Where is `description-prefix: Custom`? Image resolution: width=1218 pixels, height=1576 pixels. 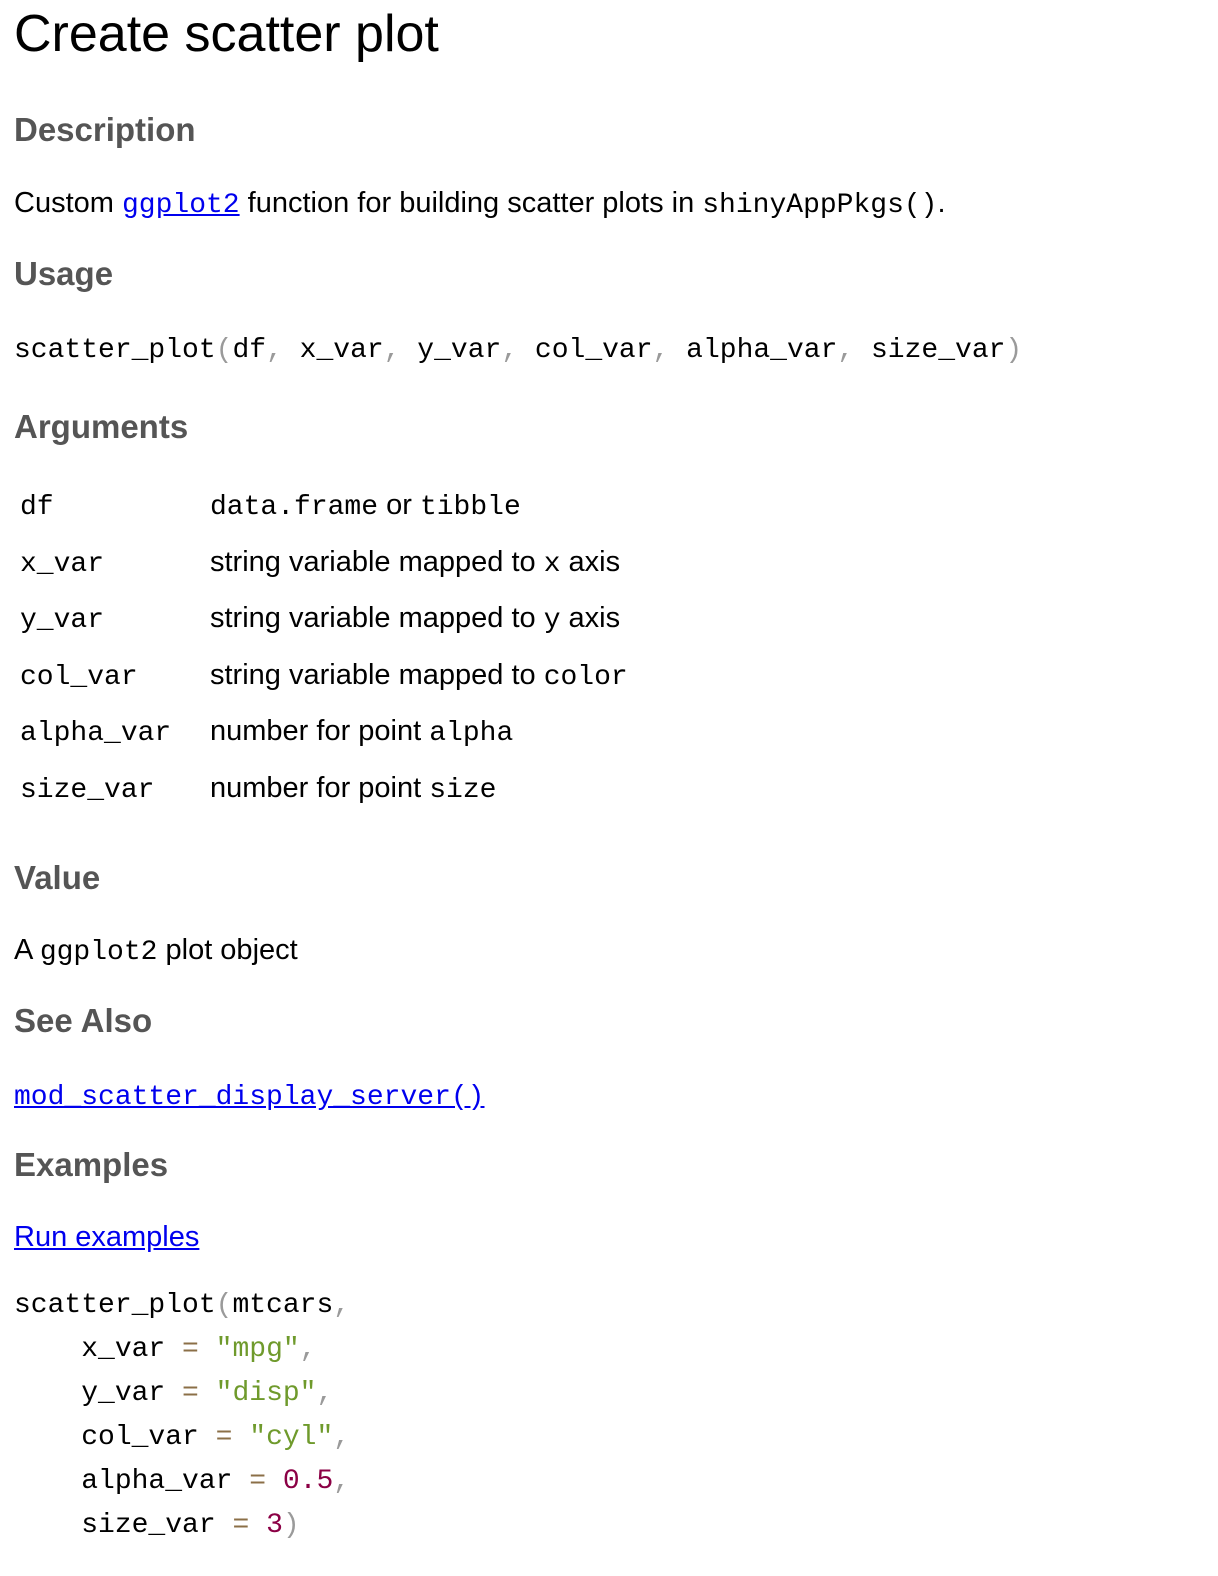
description-prefix: Custom is located at coordinates (68, 203).